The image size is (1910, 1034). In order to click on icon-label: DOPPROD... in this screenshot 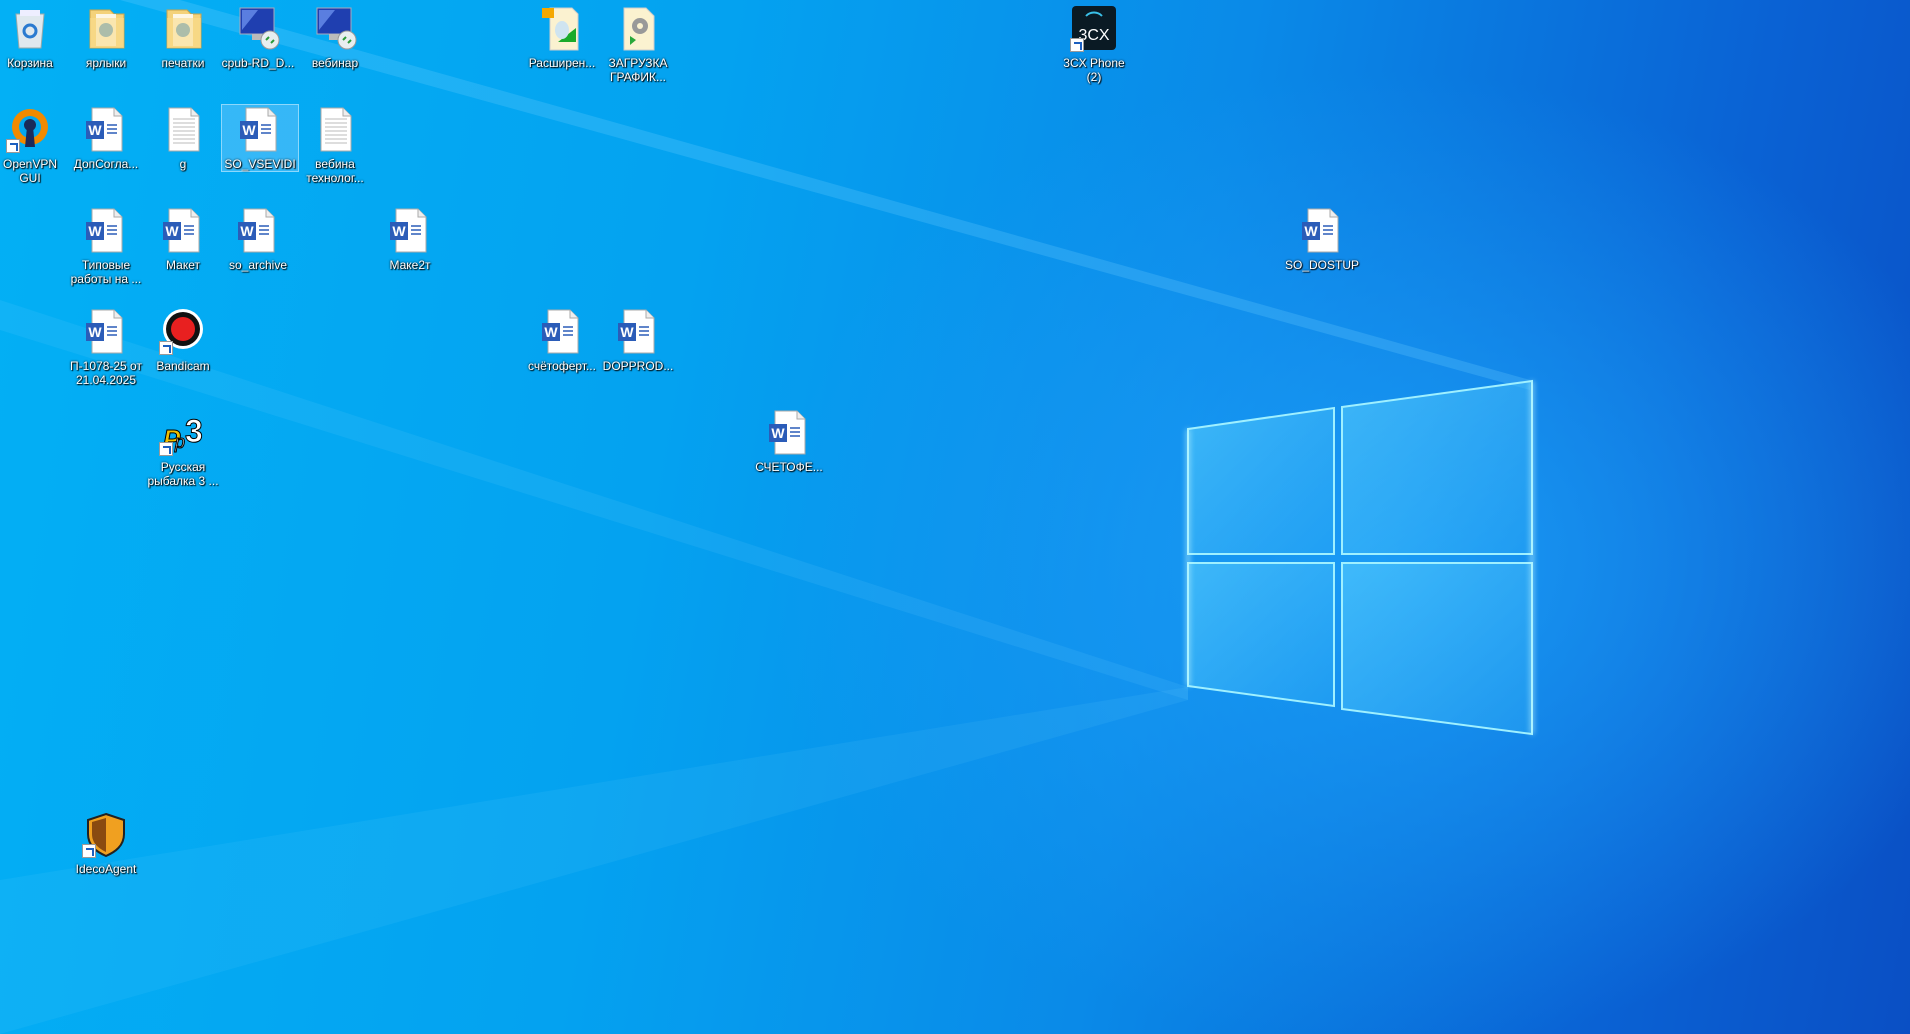, I will do `click(638, 366)`.